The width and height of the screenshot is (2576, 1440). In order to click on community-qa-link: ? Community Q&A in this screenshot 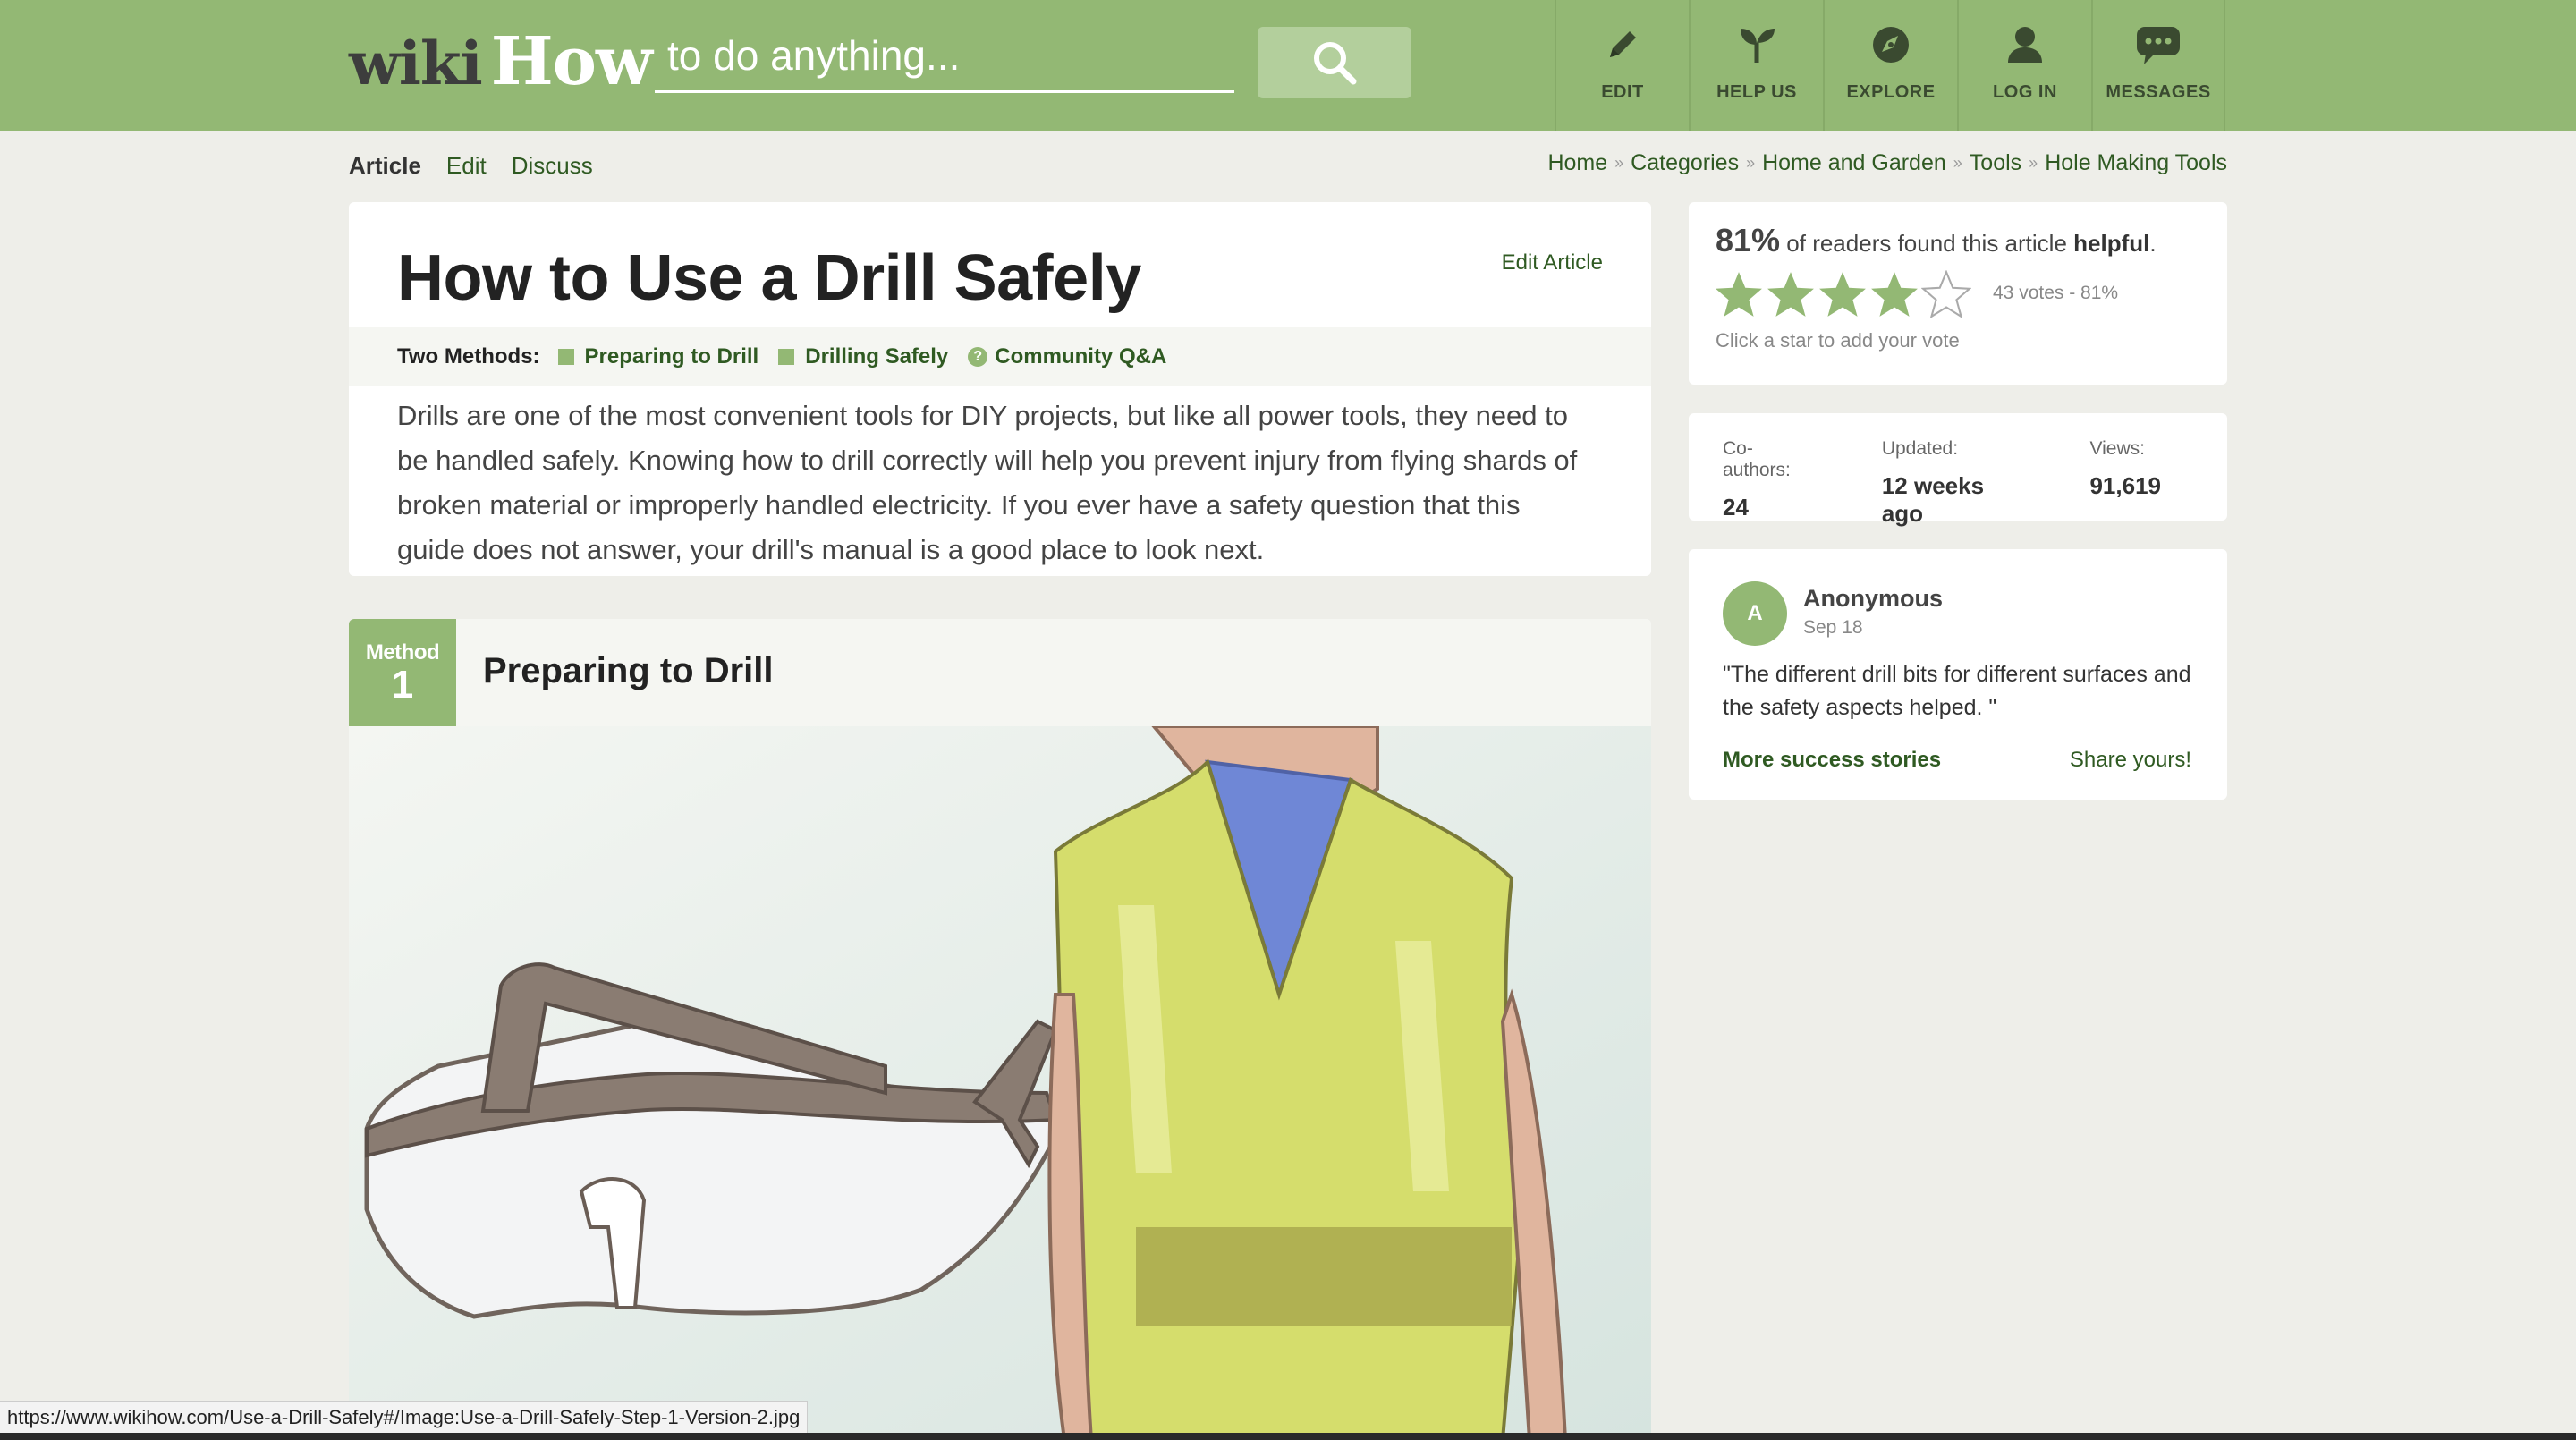, I will do `click(1067, 356)`.